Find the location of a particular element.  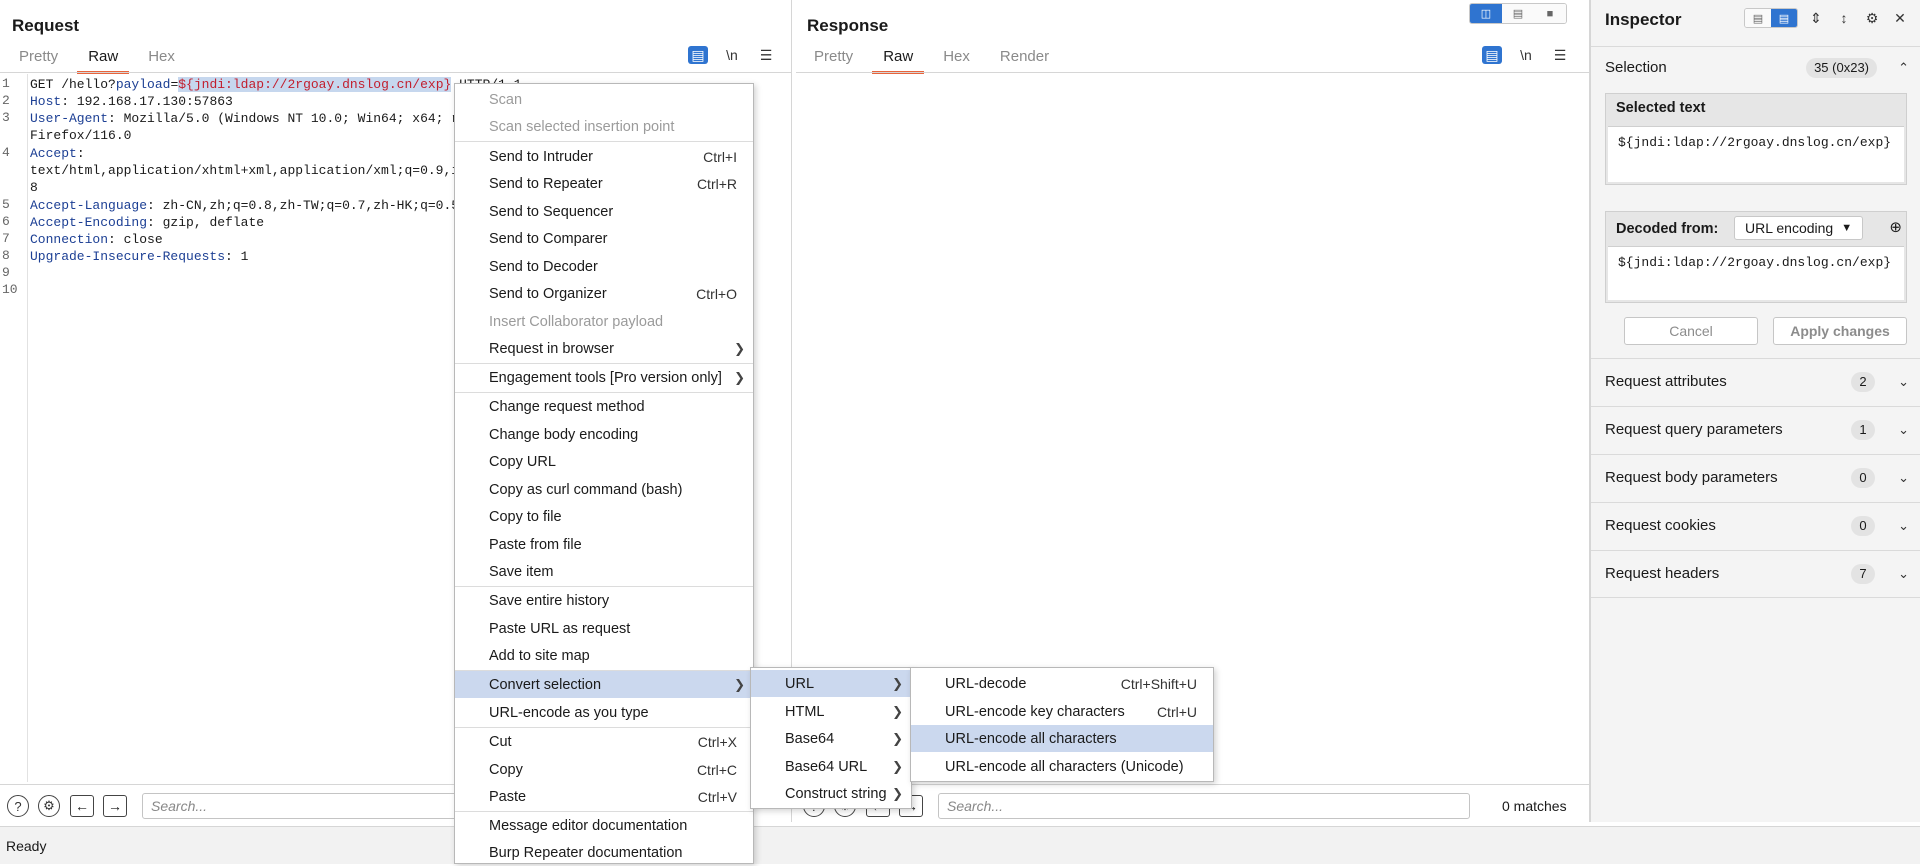

section-label: Request attributes is located at coordinates (1666, 381).